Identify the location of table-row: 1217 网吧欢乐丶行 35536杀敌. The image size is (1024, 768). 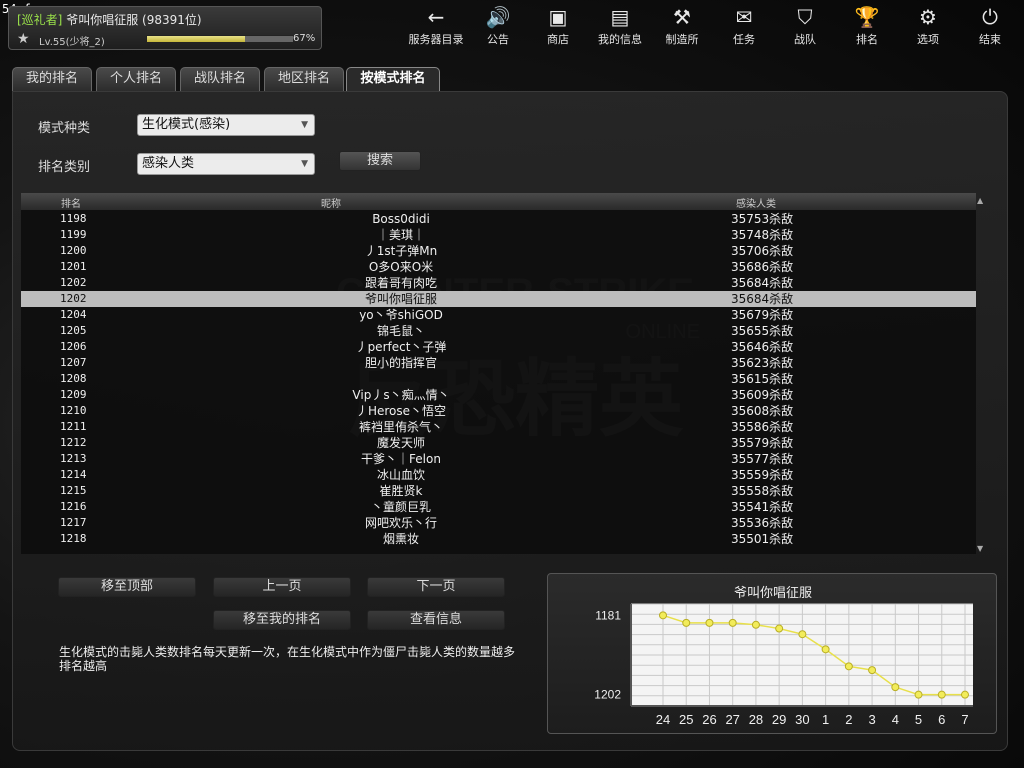
(498, 523).